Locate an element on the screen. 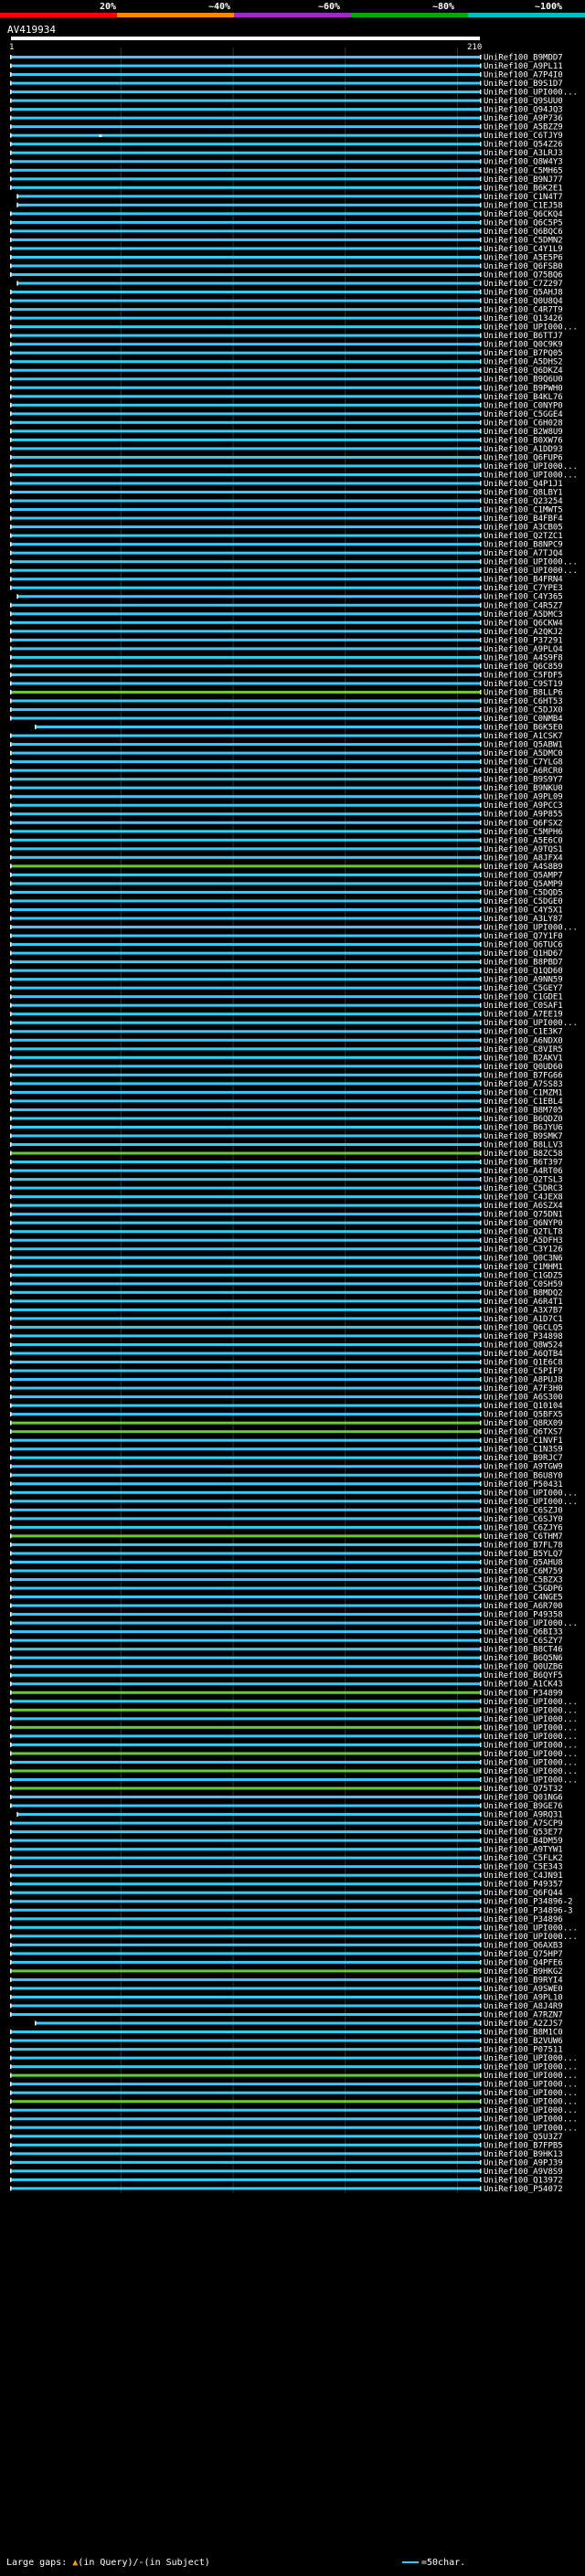 Image resolution: width=585 pixels, height=2576 pixels. hit-row: UniRef100_C6SZY7 is located at coordinates (286, 1641).